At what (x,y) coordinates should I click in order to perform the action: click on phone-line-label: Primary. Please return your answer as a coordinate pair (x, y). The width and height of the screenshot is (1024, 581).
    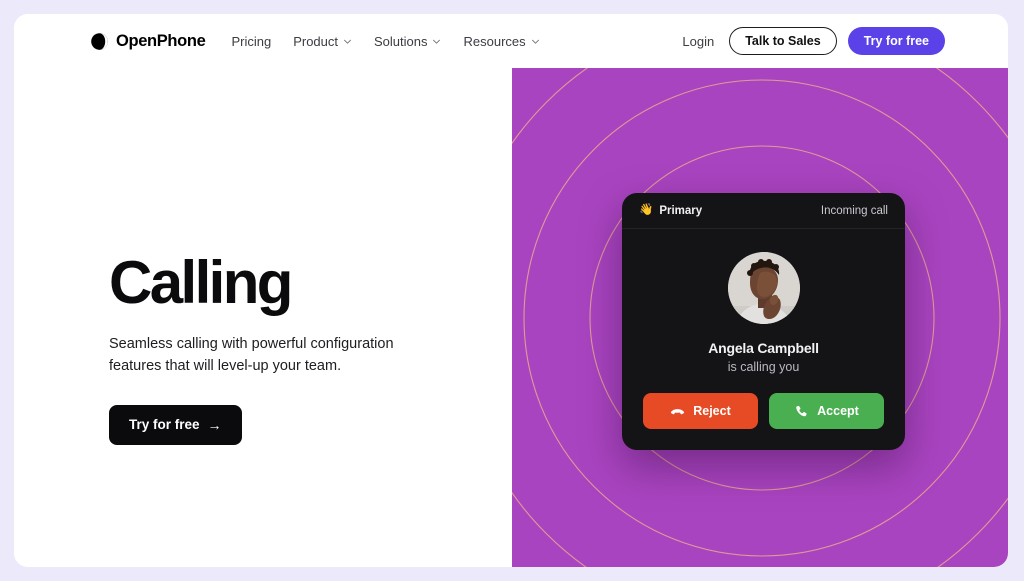
    Looking at the image, I should click on (681, 210).